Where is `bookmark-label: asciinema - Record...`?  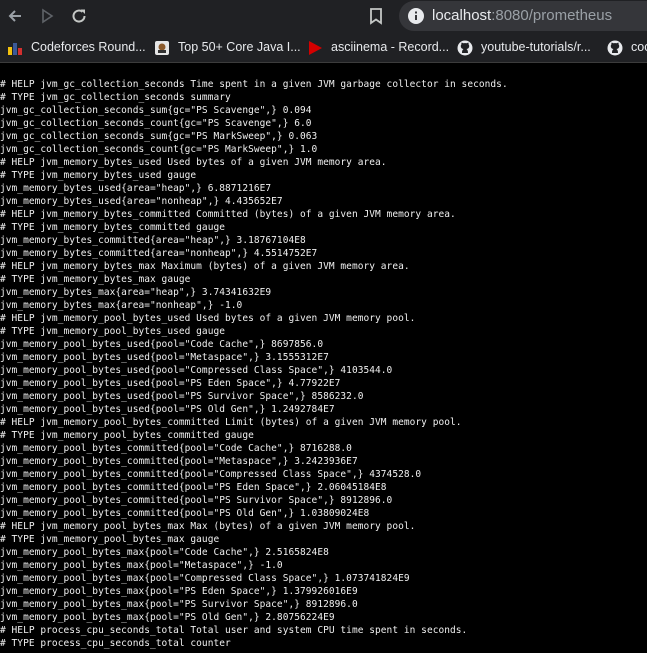
bookmark-label: asciinema - Record... is located at coordinates (390, 47).